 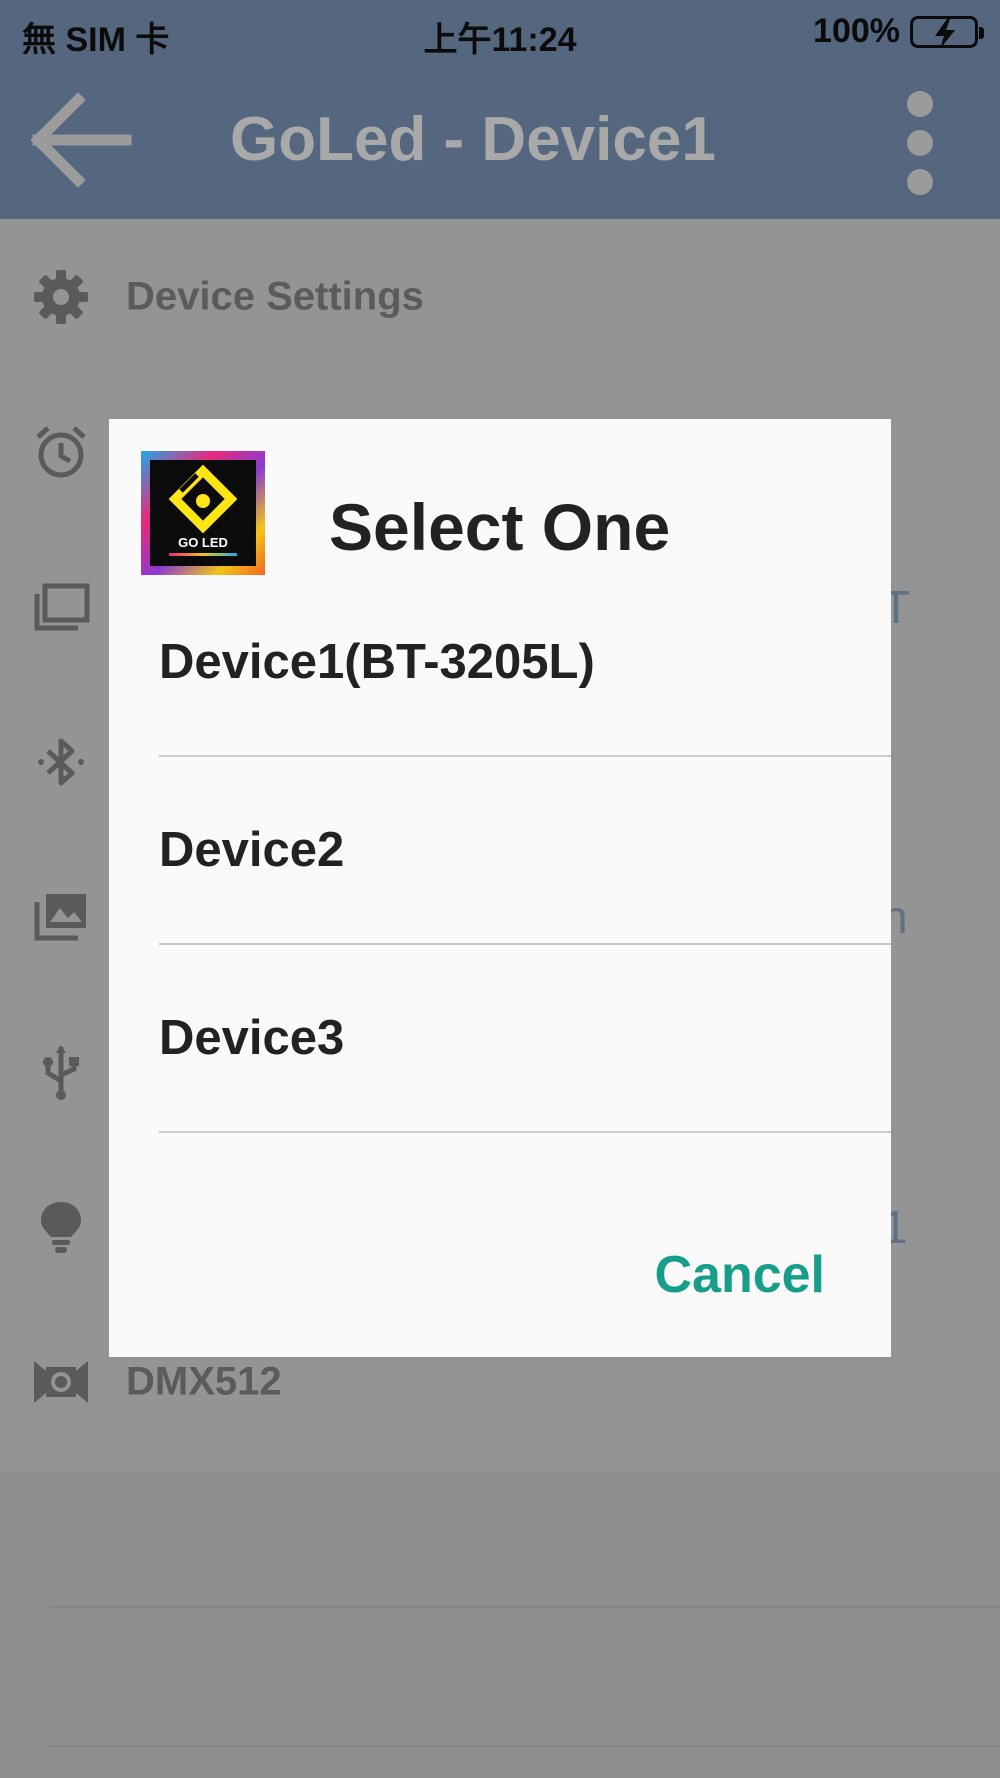 I want to click on app-title: GoLed - Device1, so click(x=473, y=139).